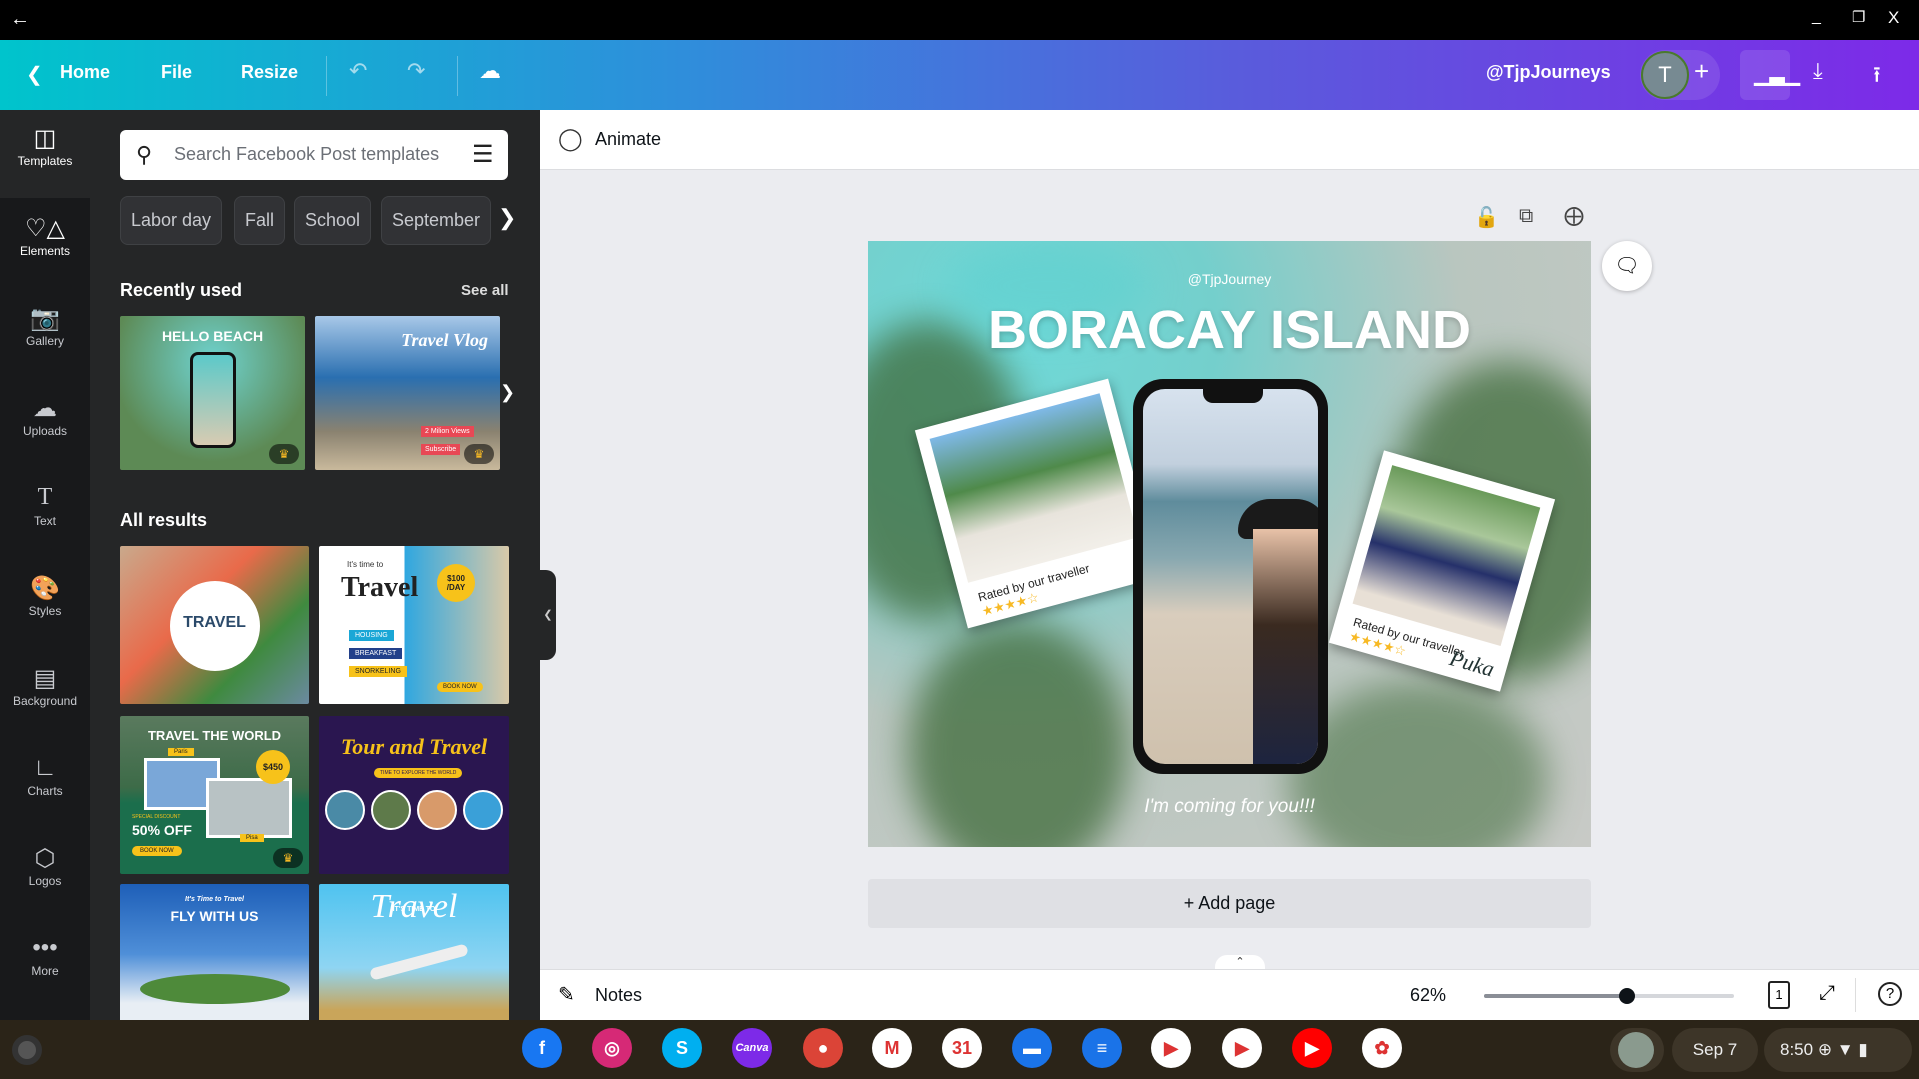  I want to click on logo-icon: ⬡, so click(45, 858).